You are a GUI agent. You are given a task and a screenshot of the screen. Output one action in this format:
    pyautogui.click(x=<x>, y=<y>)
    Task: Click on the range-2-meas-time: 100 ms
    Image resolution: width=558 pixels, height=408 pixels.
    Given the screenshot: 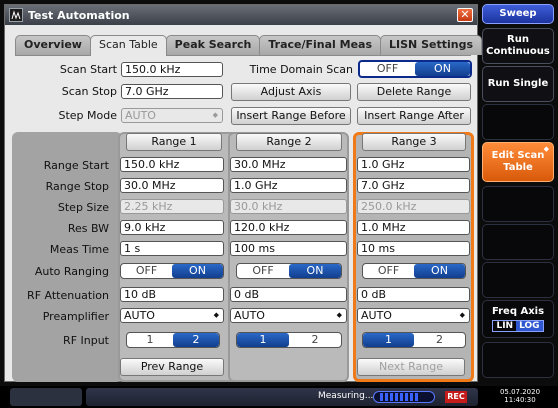 What is the action you would take?
    pyautogui.click(x=288, y=248)
    